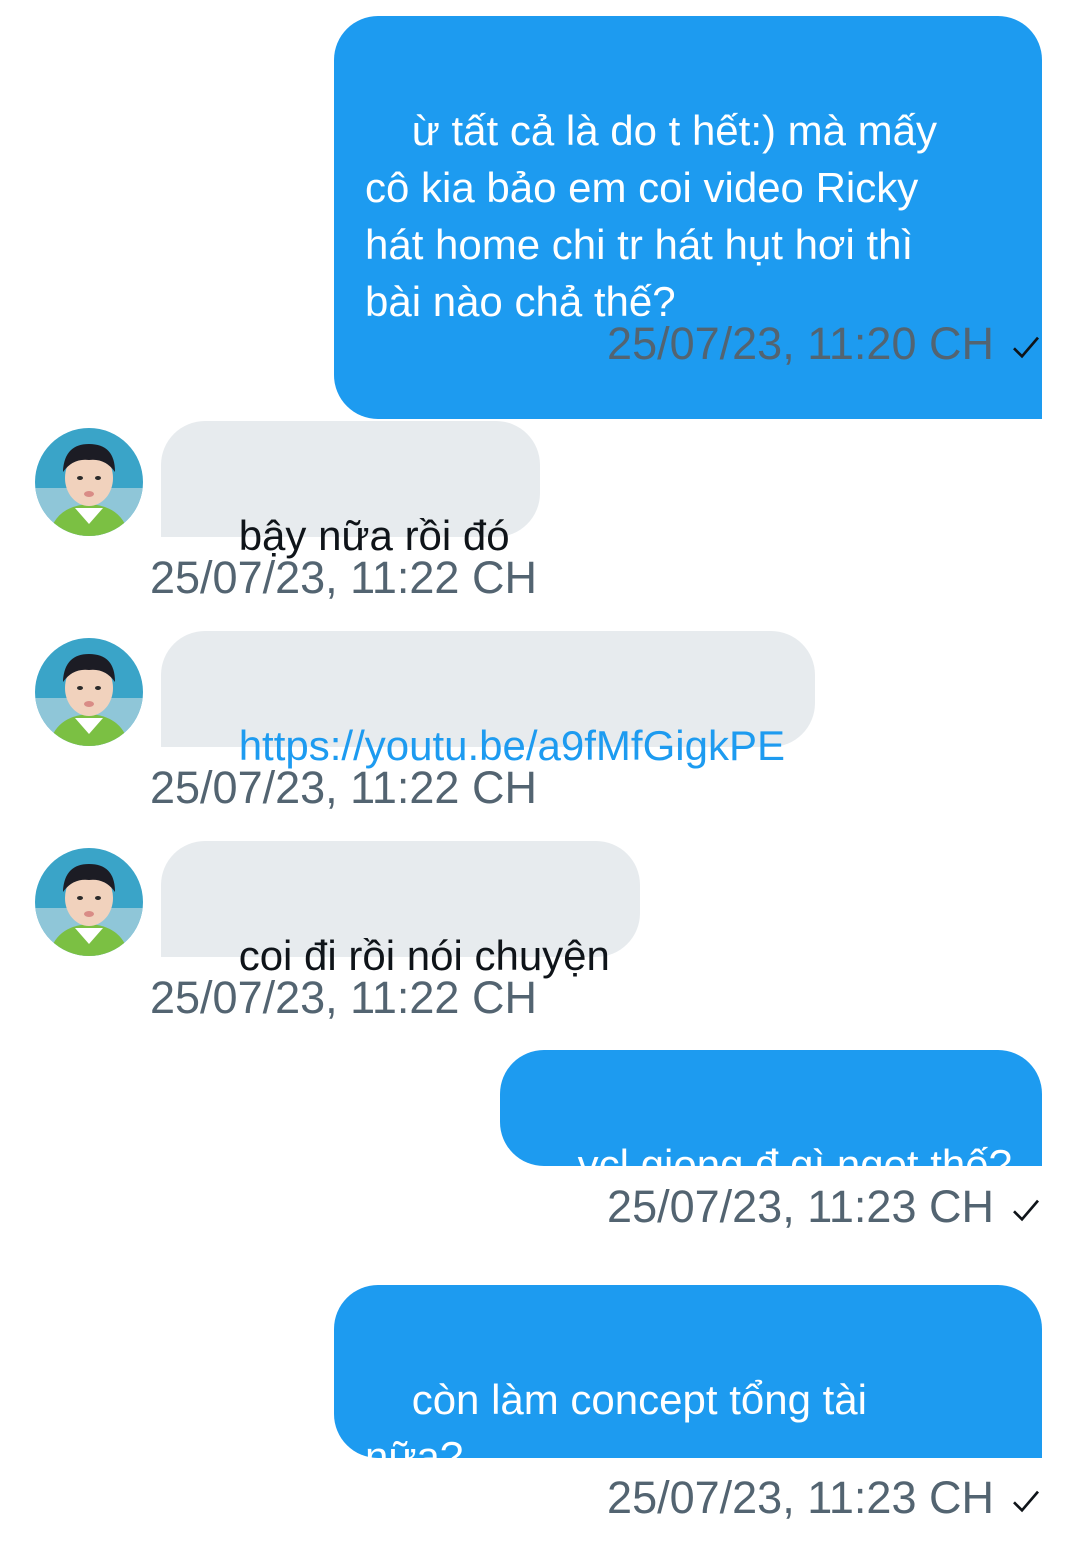  What do you see at coordinates (350, 490) in the screenshot?
I see `incoming-message-bubble: bậy nữa rồi đó` at bounding box center [350, 490].